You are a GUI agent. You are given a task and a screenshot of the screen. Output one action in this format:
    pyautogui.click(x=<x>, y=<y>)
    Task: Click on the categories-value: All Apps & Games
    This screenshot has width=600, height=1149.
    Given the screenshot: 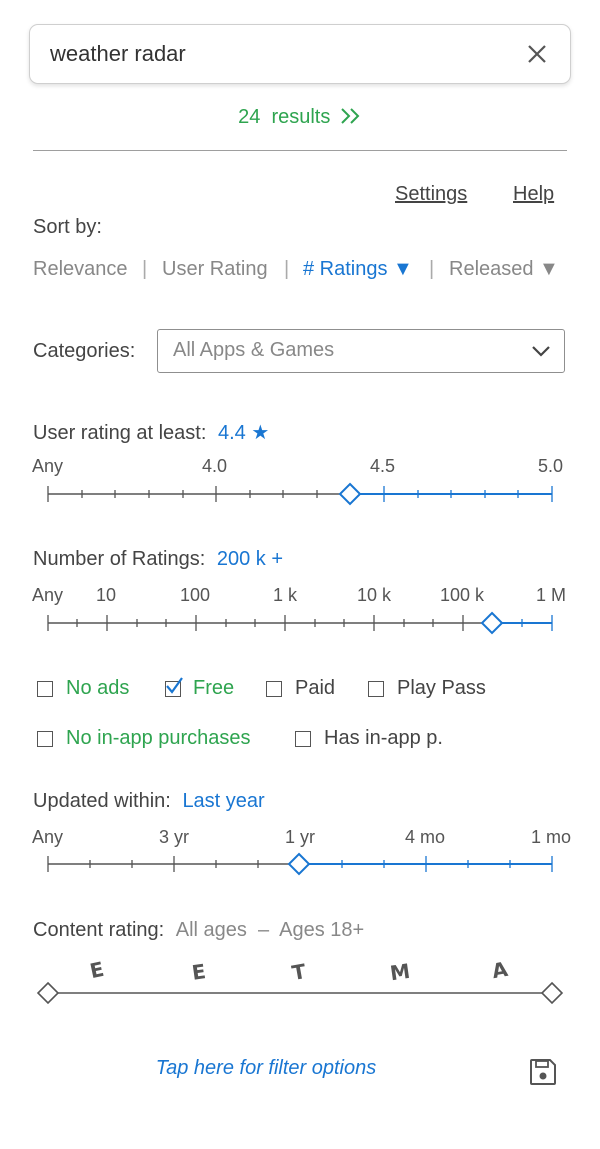 What is the action you would take?
    pyautogui.click(x=254, y=350)
    